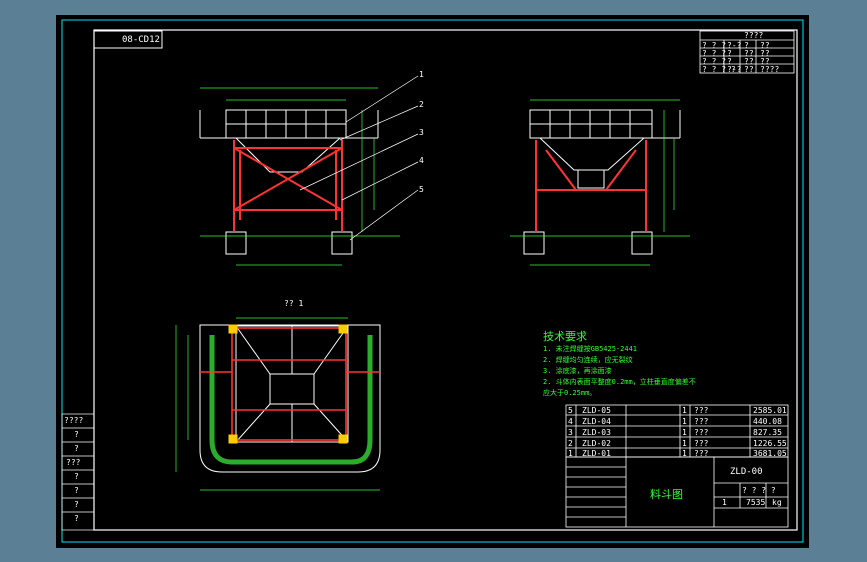 The height and width of the screenshot is (562, 867). What do you see at coordinates (754, 35) in the screenshot?
I see `top-block-header: ????` at bounding box center [754, 35].